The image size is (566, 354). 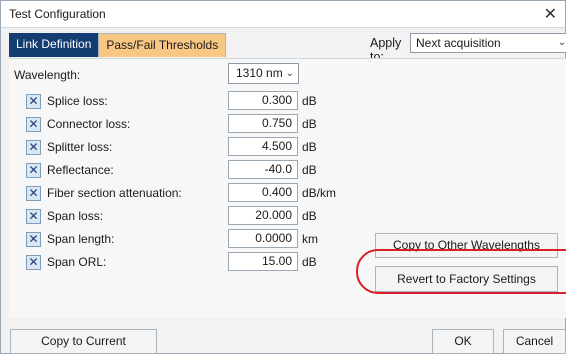 What do you see at coordinates (309, 170) in the screenshot?
I see `reflectance-unit: dB` at bounding box center [309, 170].